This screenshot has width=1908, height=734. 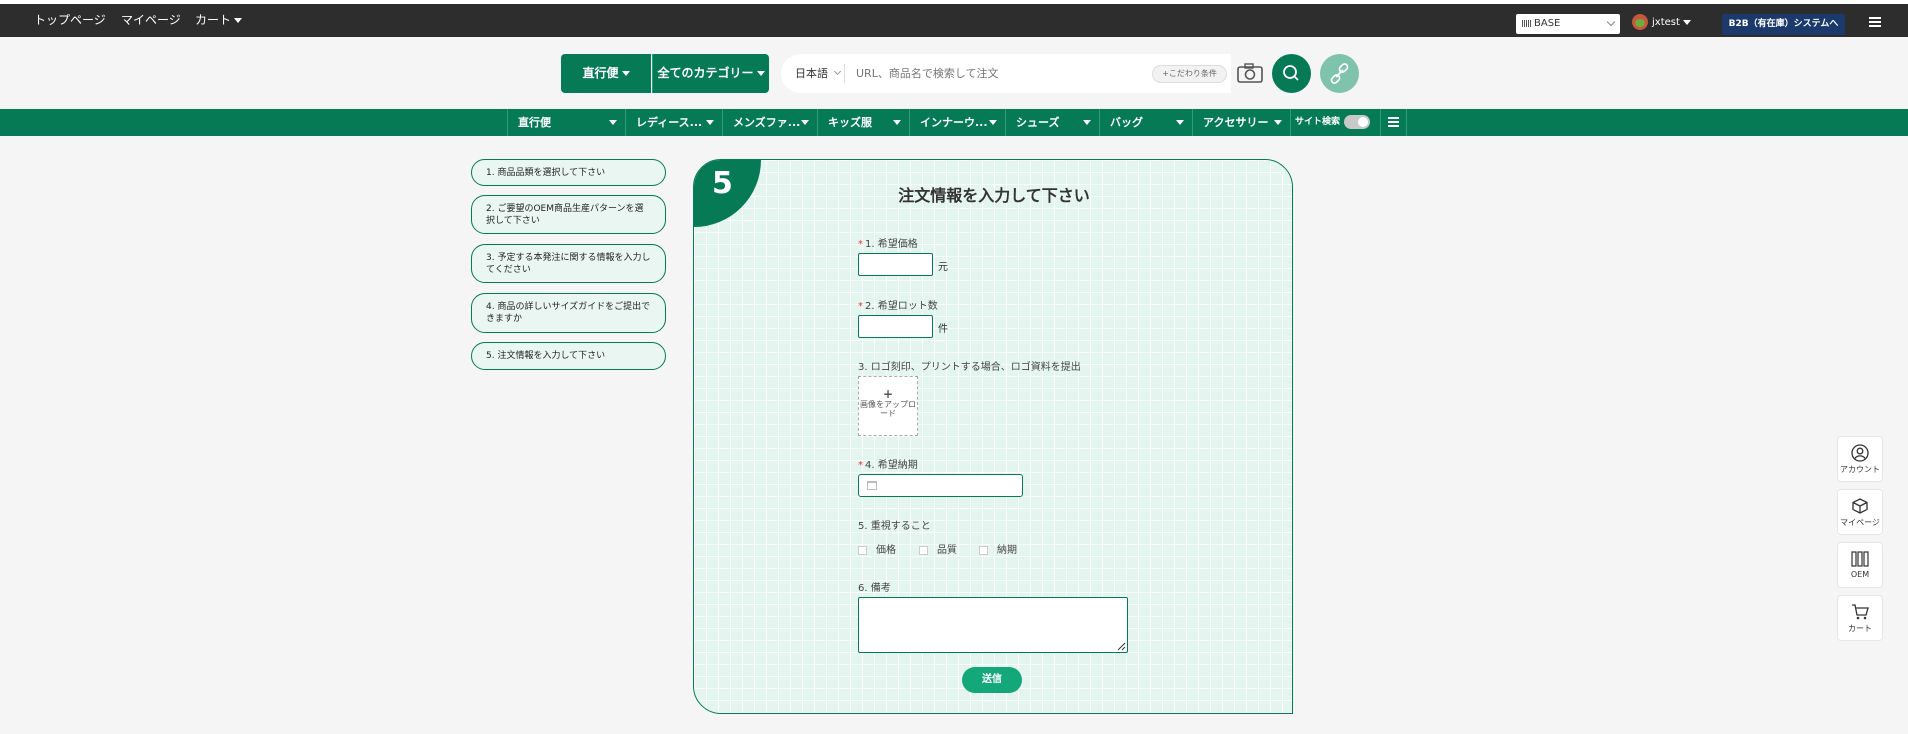 What do you see at coordinates (1189, 74) in the screenshot?
I see `conditions-button: +こだわり条件` at bounding box center [1189, 74].